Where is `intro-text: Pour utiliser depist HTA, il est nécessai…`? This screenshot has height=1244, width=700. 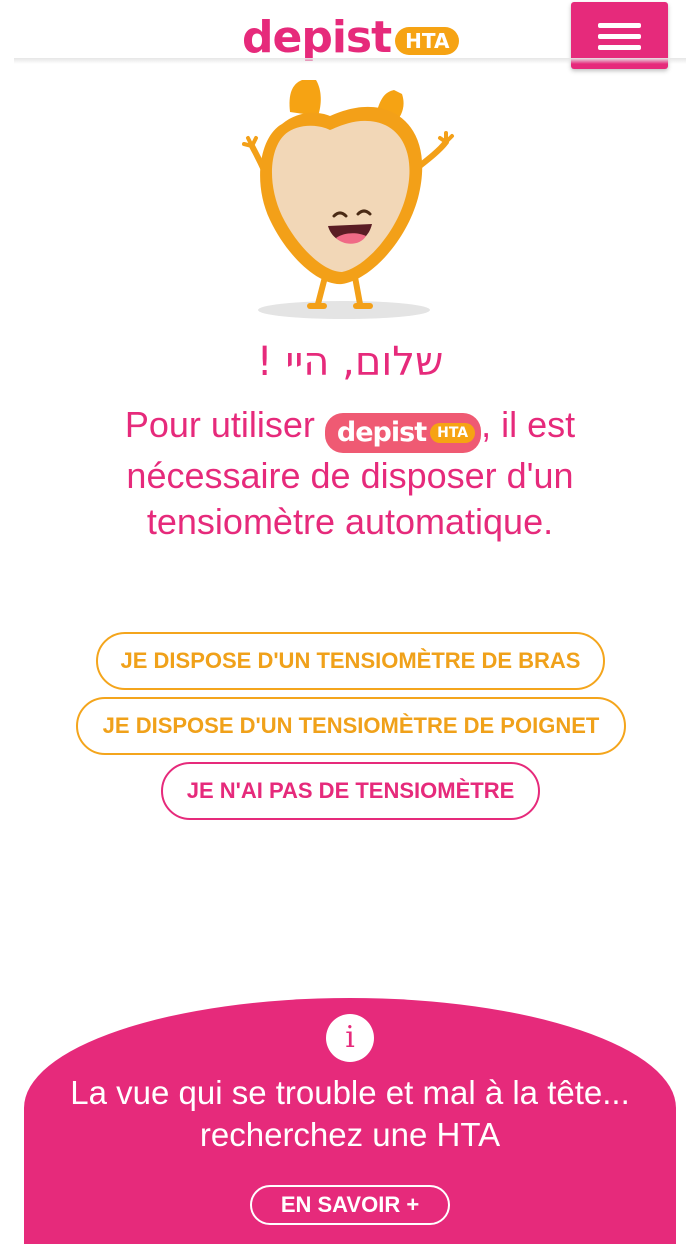 intro-text: Pour utiliser depist HTA, il est nécessai… is located at coordinates (350, 473).